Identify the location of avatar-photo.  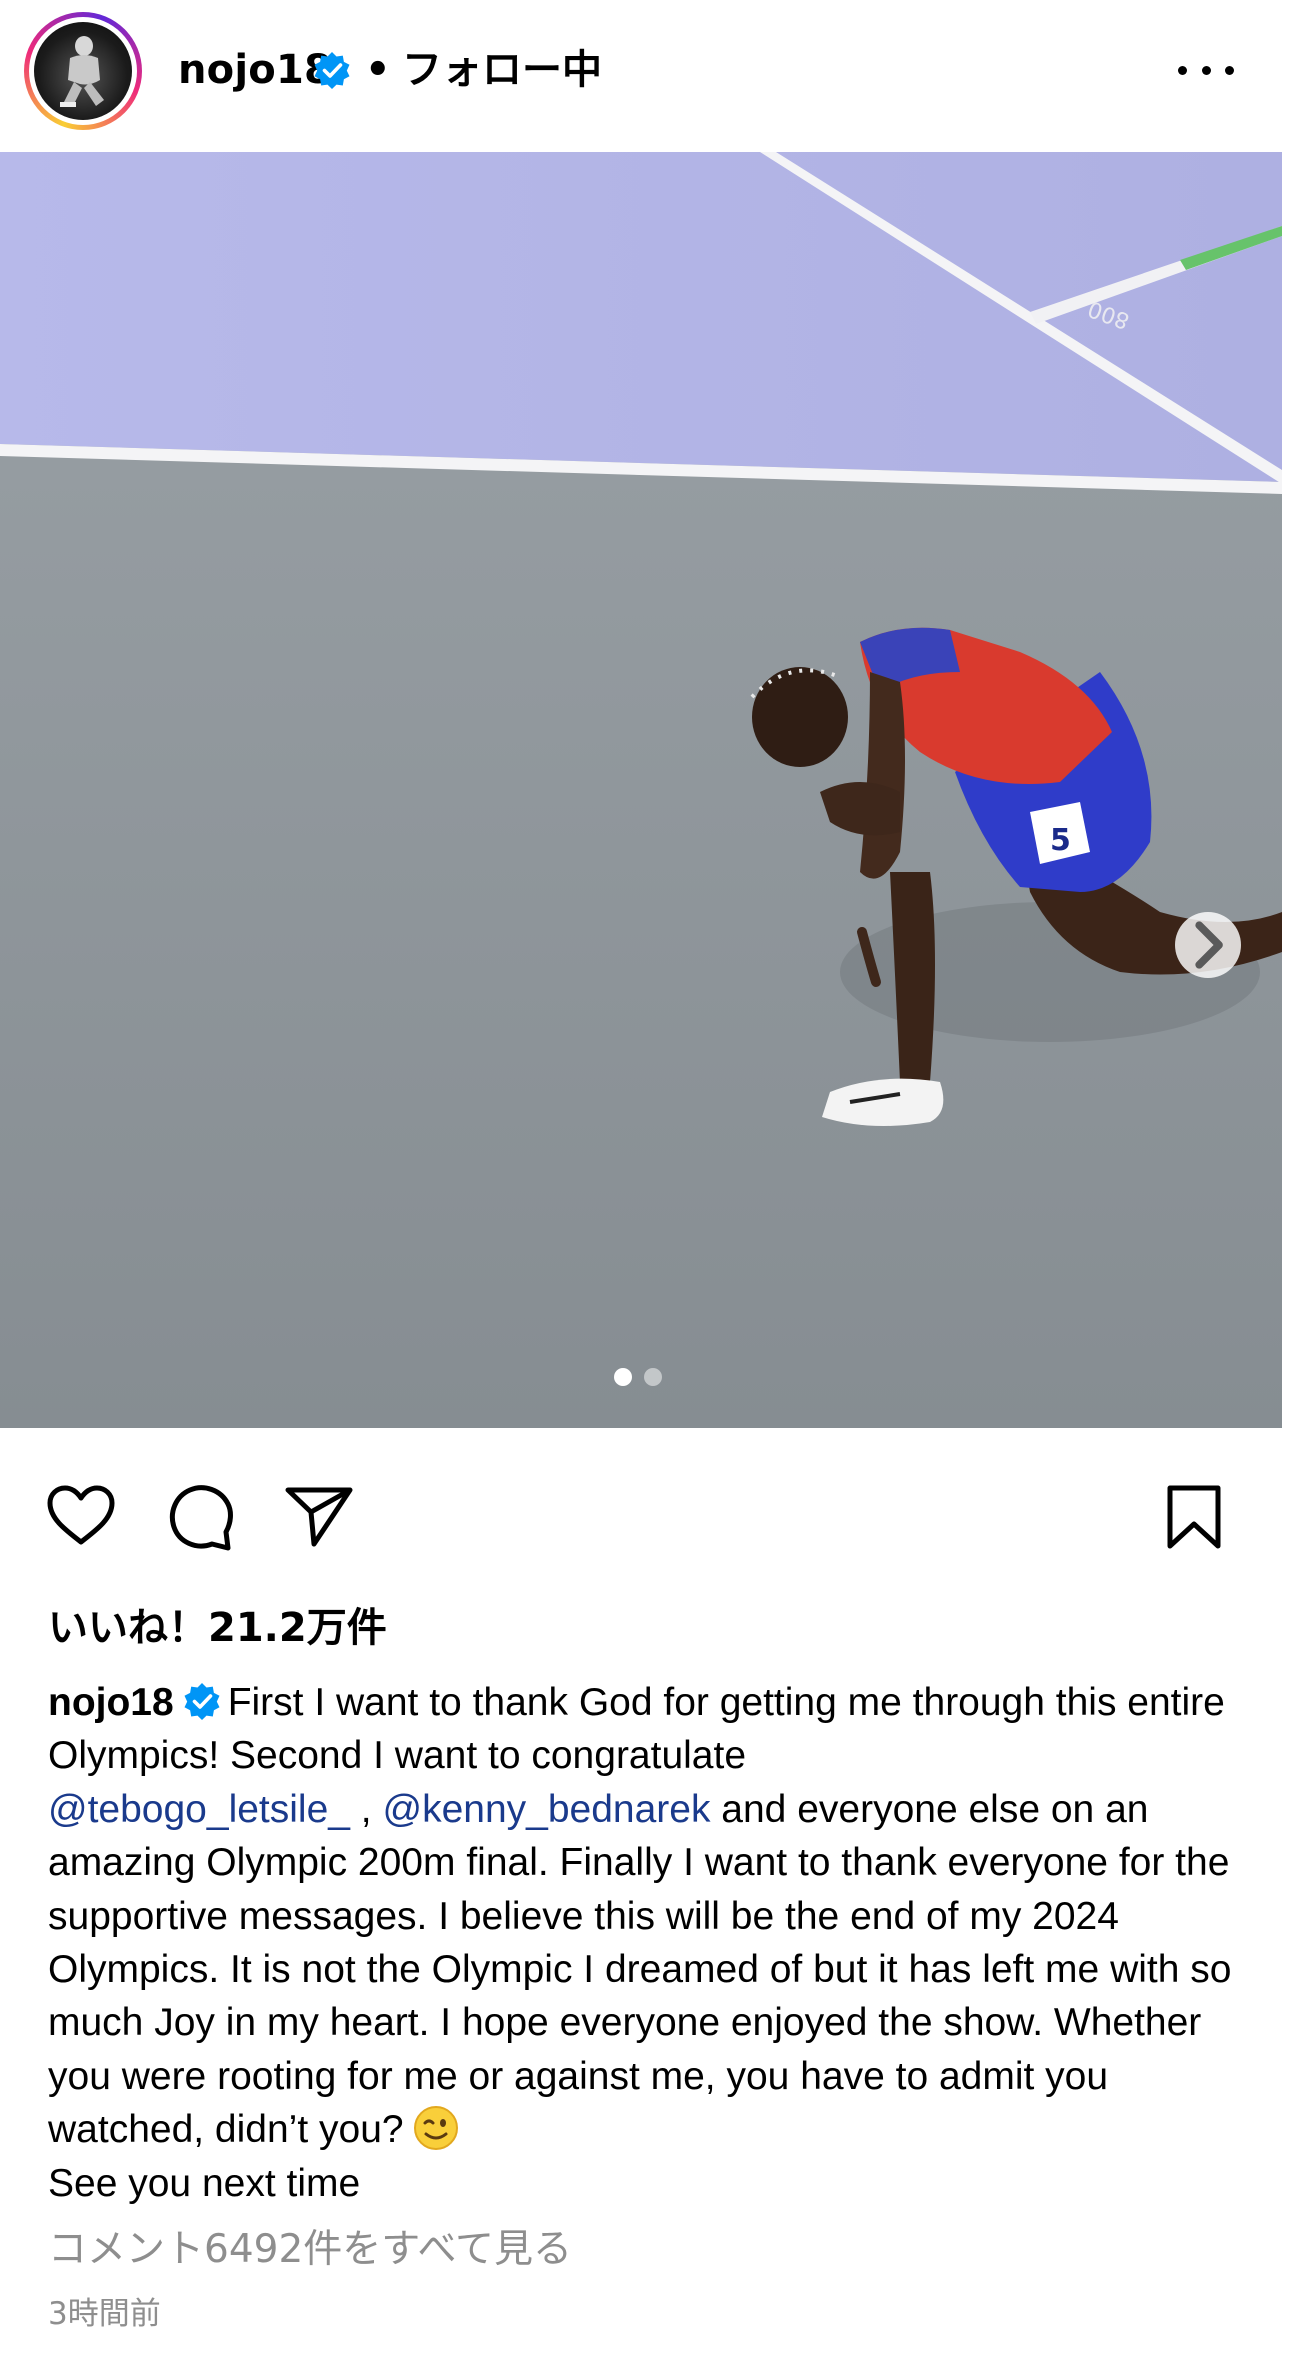
(83, 71).